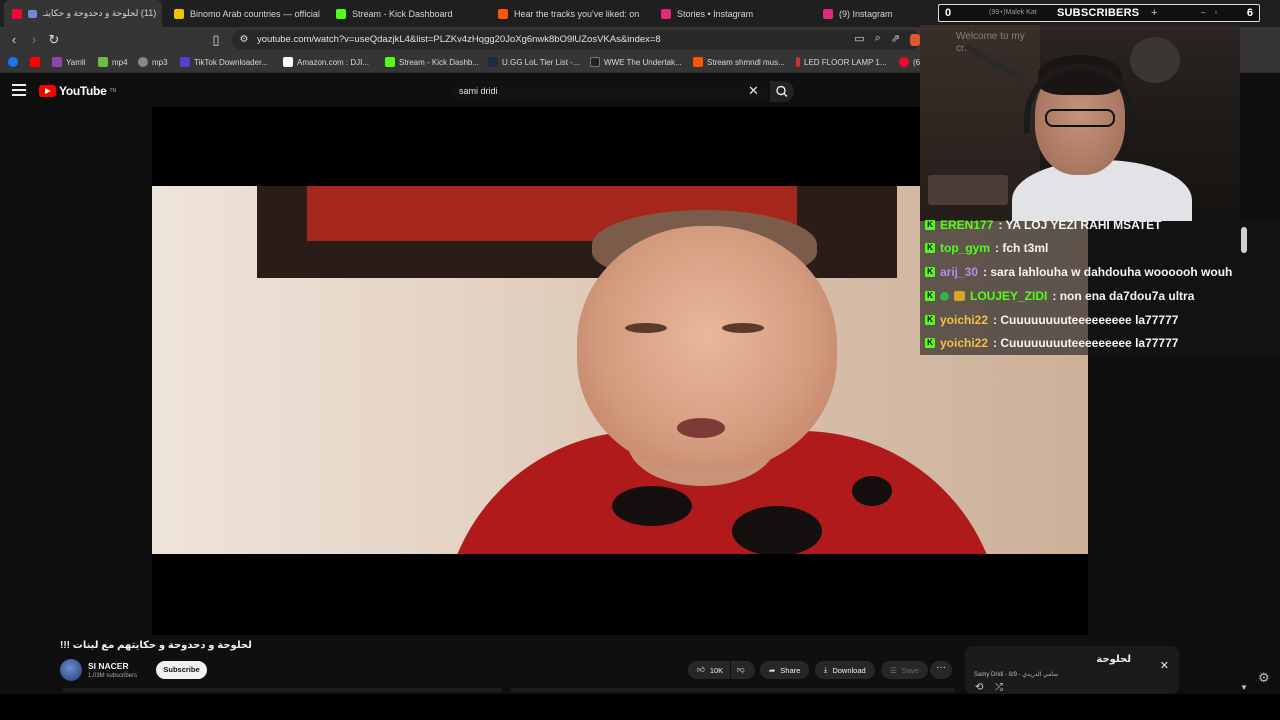 The height and width of the screenshot is (720, 1280). What do you see at coordinates (244, 40) in the screenshot?
I see `site-settings-icon: ⚙` at bounding box center [244, 40].